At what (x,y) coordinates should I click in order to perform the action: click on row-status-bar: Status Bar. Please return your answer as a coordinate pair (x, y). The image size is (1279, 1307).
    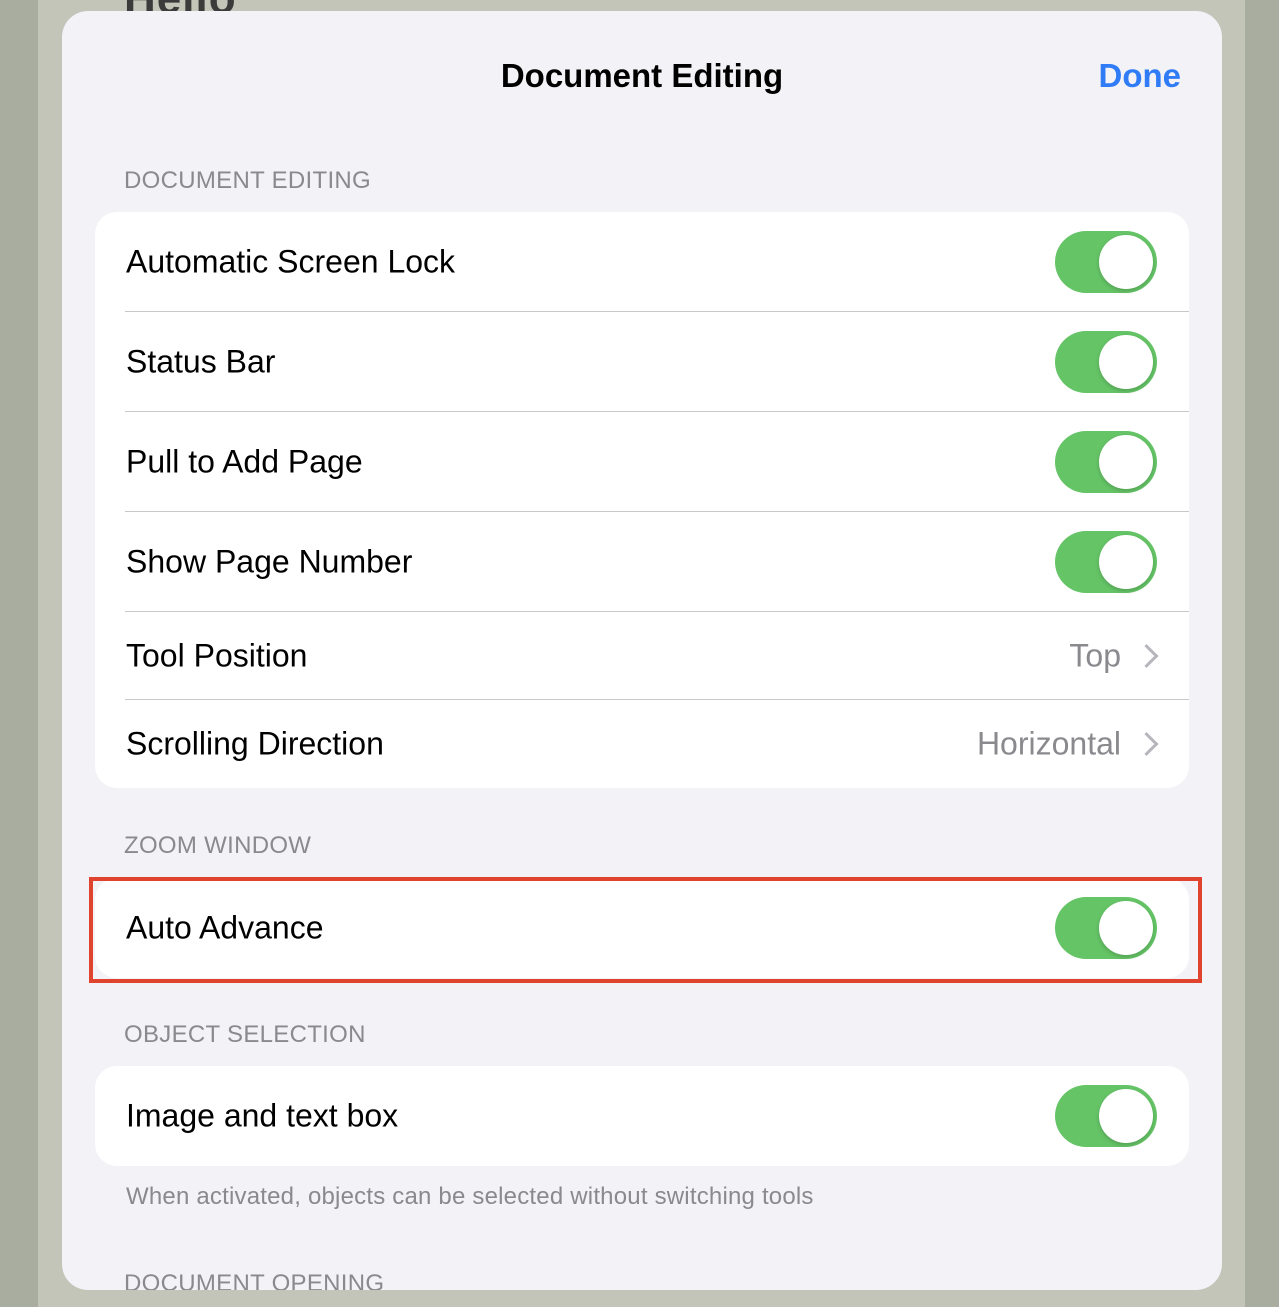
    Looking at the image, I should click on (642, 362).